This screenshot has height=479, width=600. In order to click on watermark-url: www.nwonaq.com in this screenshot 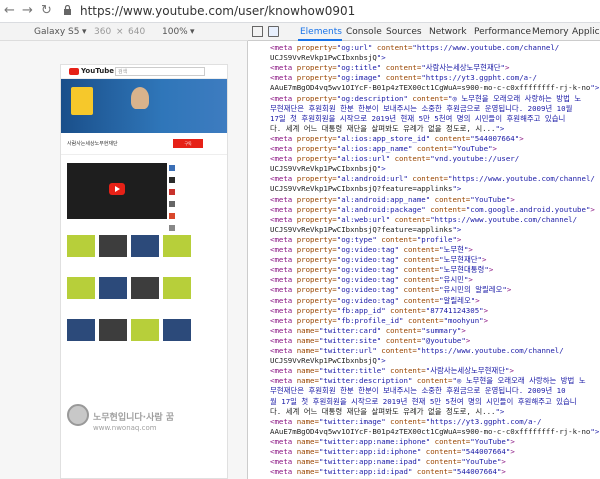, I will do `click(125, 428)`.